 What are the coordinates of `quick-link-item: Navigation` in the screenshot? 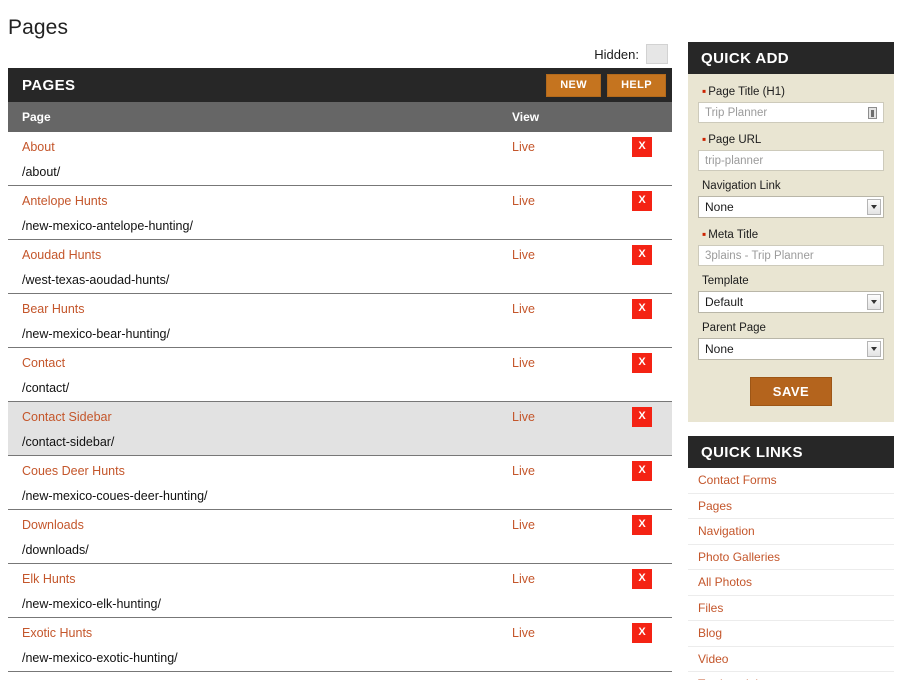 It's located at (791, 532).